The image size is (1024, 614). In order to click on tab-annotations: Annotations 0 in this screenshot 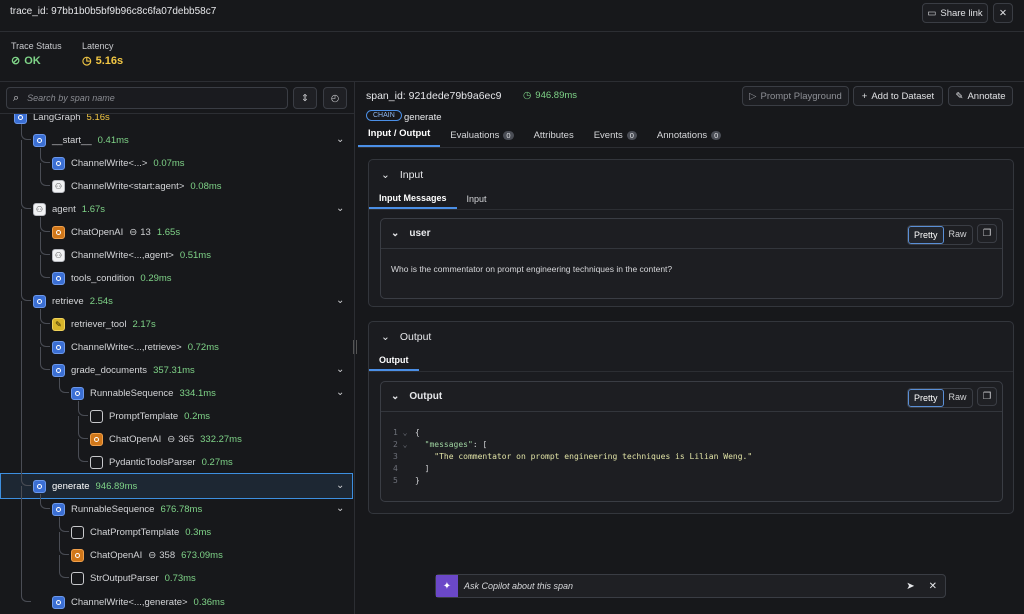, I will do `click(689, 138)`.